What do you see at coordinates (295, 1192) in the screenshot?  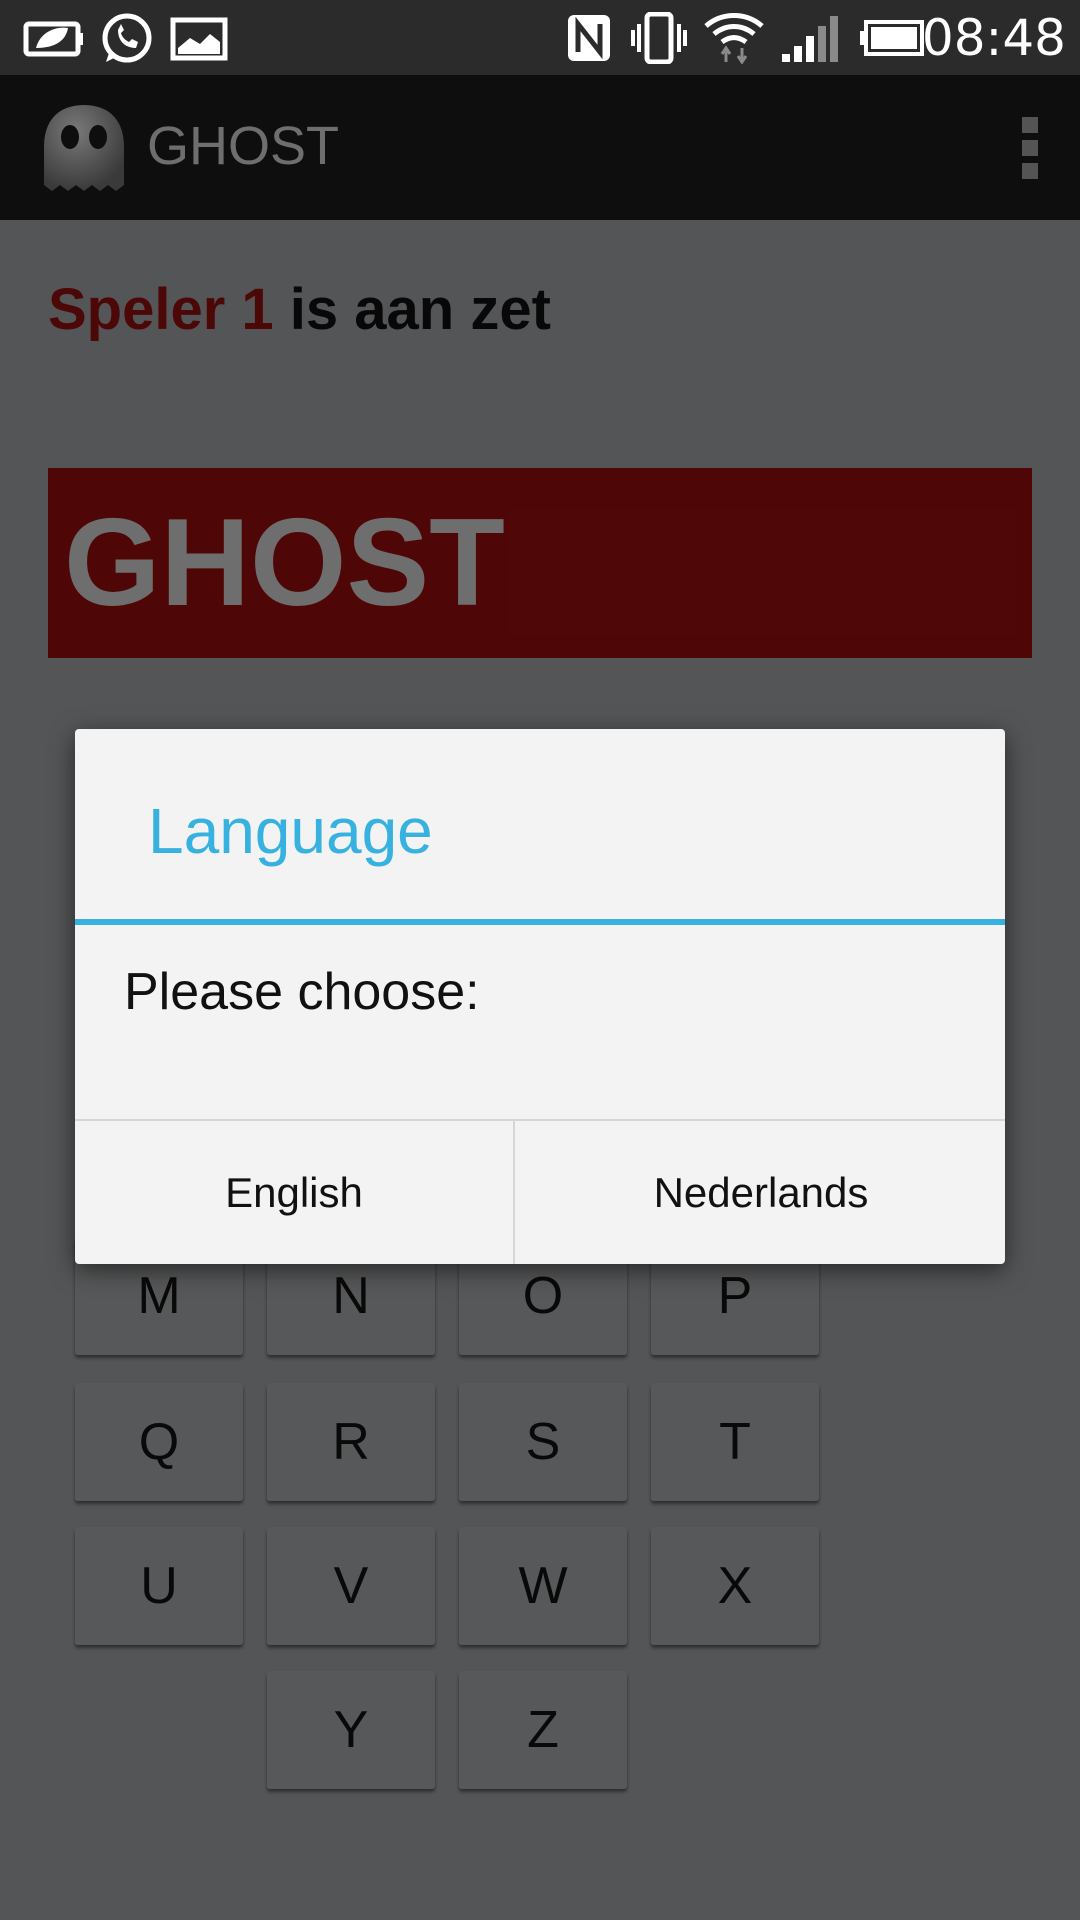 I see `english-button: English` at bounding box center [295, 1192].